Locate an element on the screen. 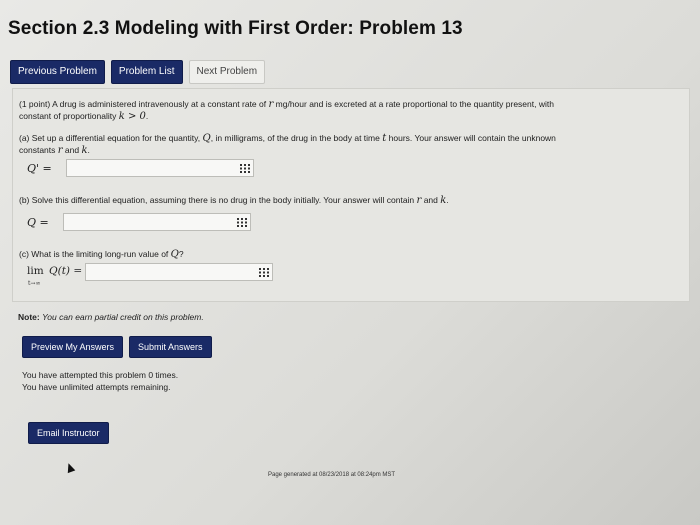  part-a-answer-input is located at coordinates (159, 168).